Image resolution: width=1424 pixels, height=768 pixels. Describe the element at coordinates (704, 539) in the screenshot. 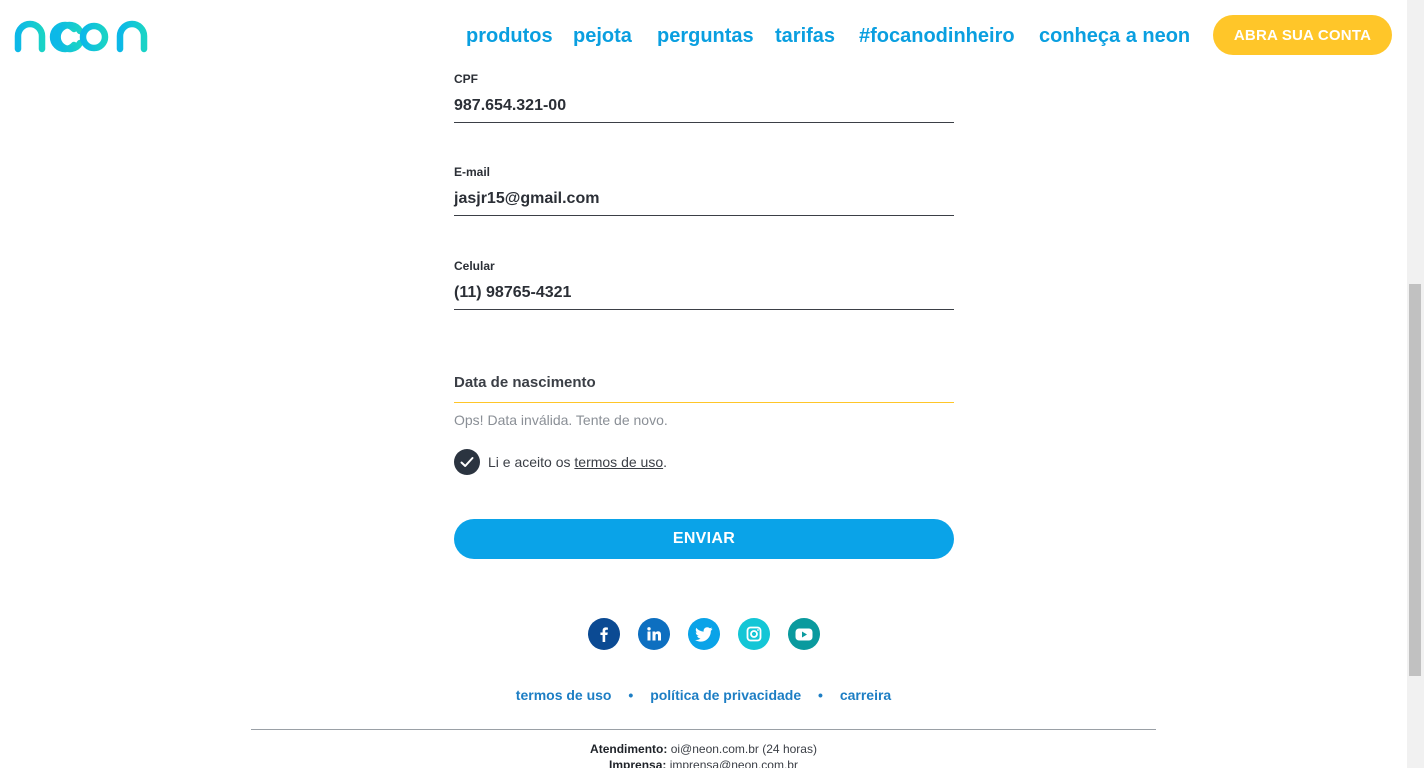

I see `submit-button: ENVIAR` at that location.